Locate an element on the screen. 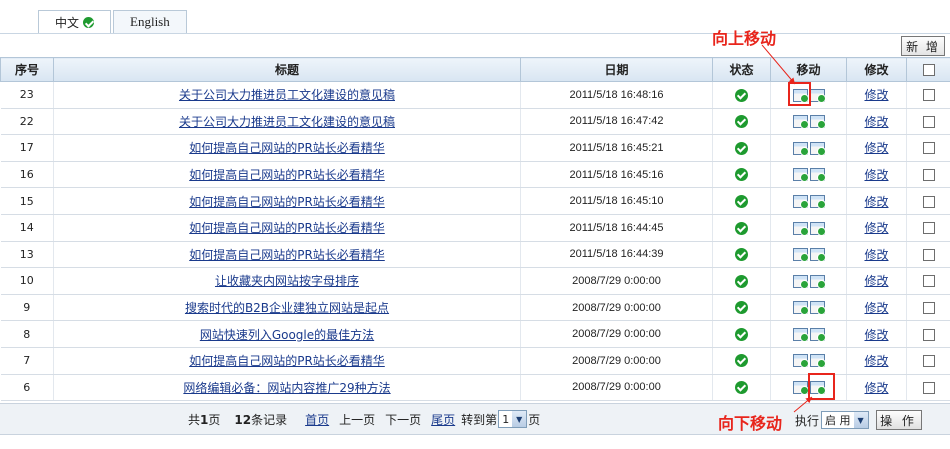 Image resolution: width=950 pixels, height=449 pixels. row-id: 17 is located at coordinates (27, 148).